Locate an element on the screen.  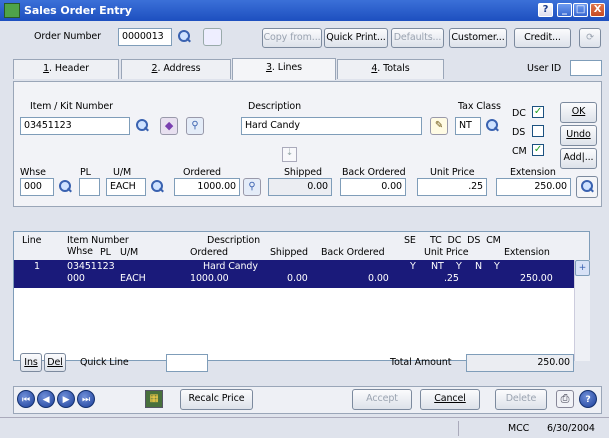
cm-checkbox: ✓ is located at coordinates (538, 150).